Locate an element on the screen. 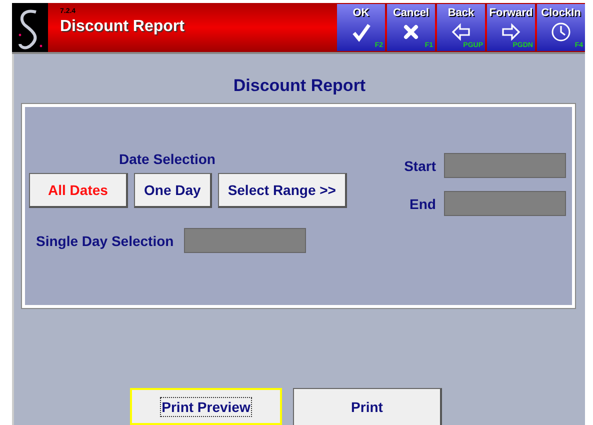 The image size is (593, 425). print-preview-button: Print Preview is located at coordinates (206, 406).